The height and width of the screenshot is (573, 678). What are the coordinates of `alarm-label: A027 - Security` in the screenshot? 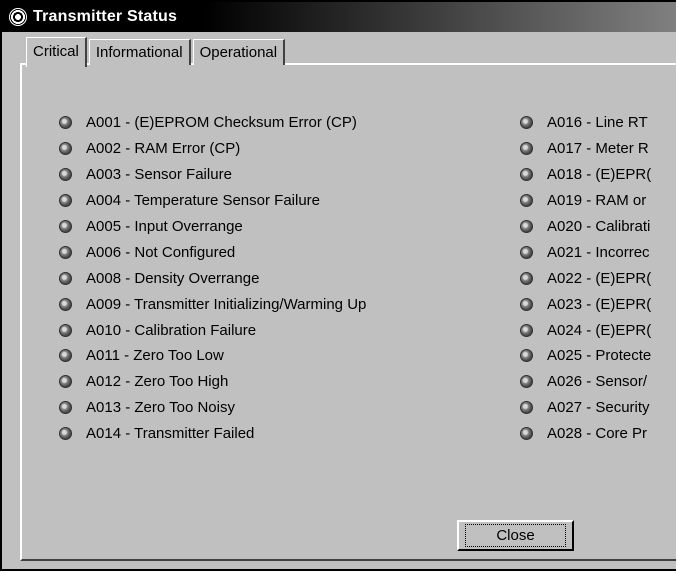 It's located at (598, 408).